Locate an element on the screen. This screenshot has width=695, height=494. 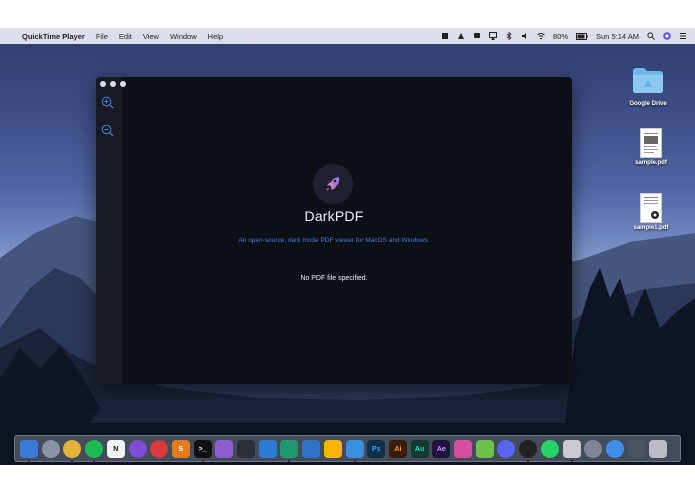
downloads-stack-icon is located at coordinates (636, 449).